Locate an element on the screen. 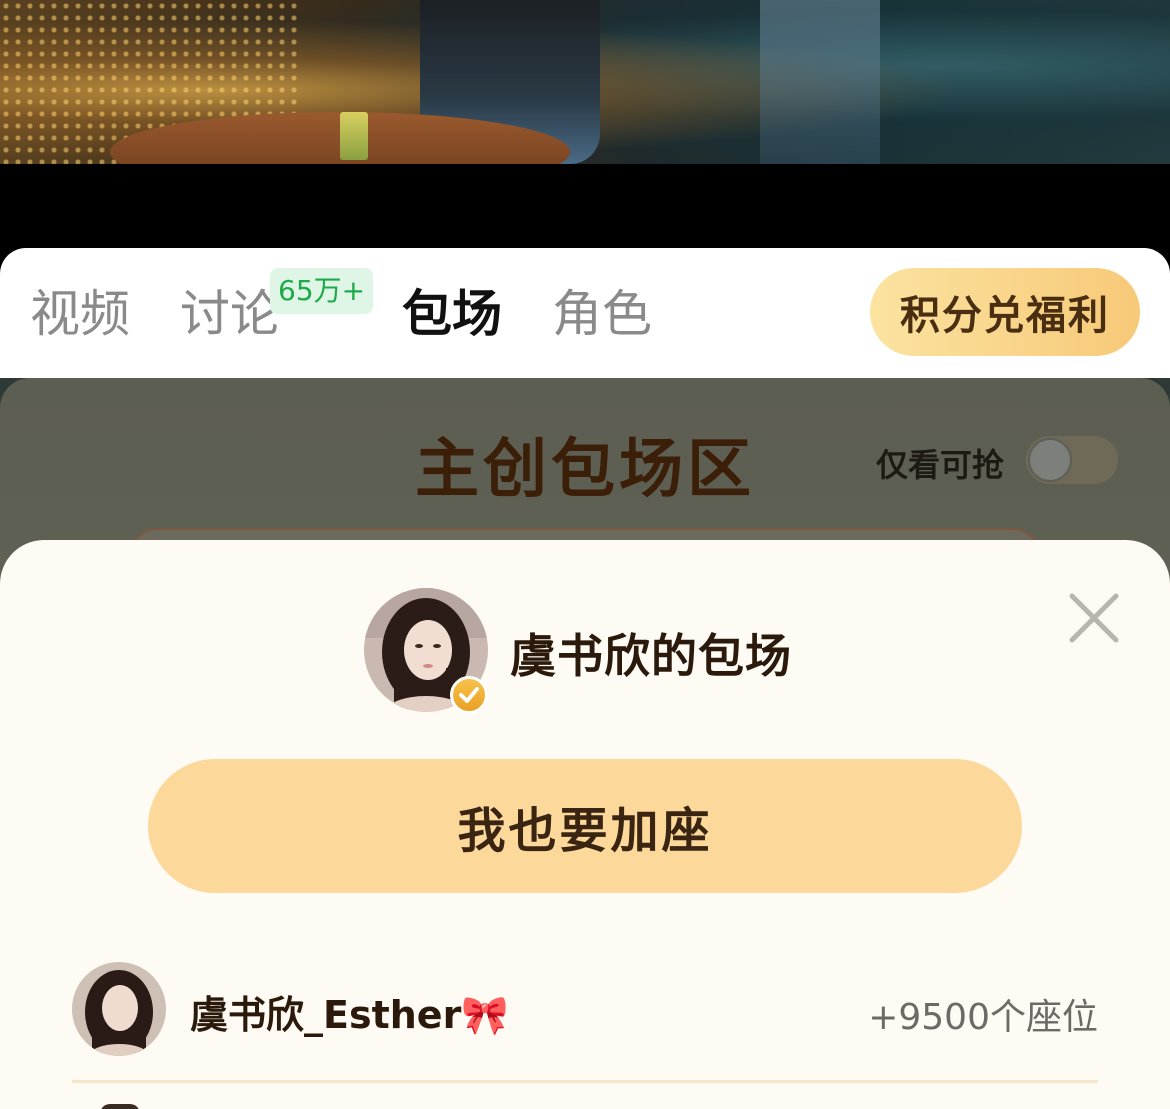 The width and height of the screenshot is (1170, 1109). video-letterbox is located at coordinates (585, 209).